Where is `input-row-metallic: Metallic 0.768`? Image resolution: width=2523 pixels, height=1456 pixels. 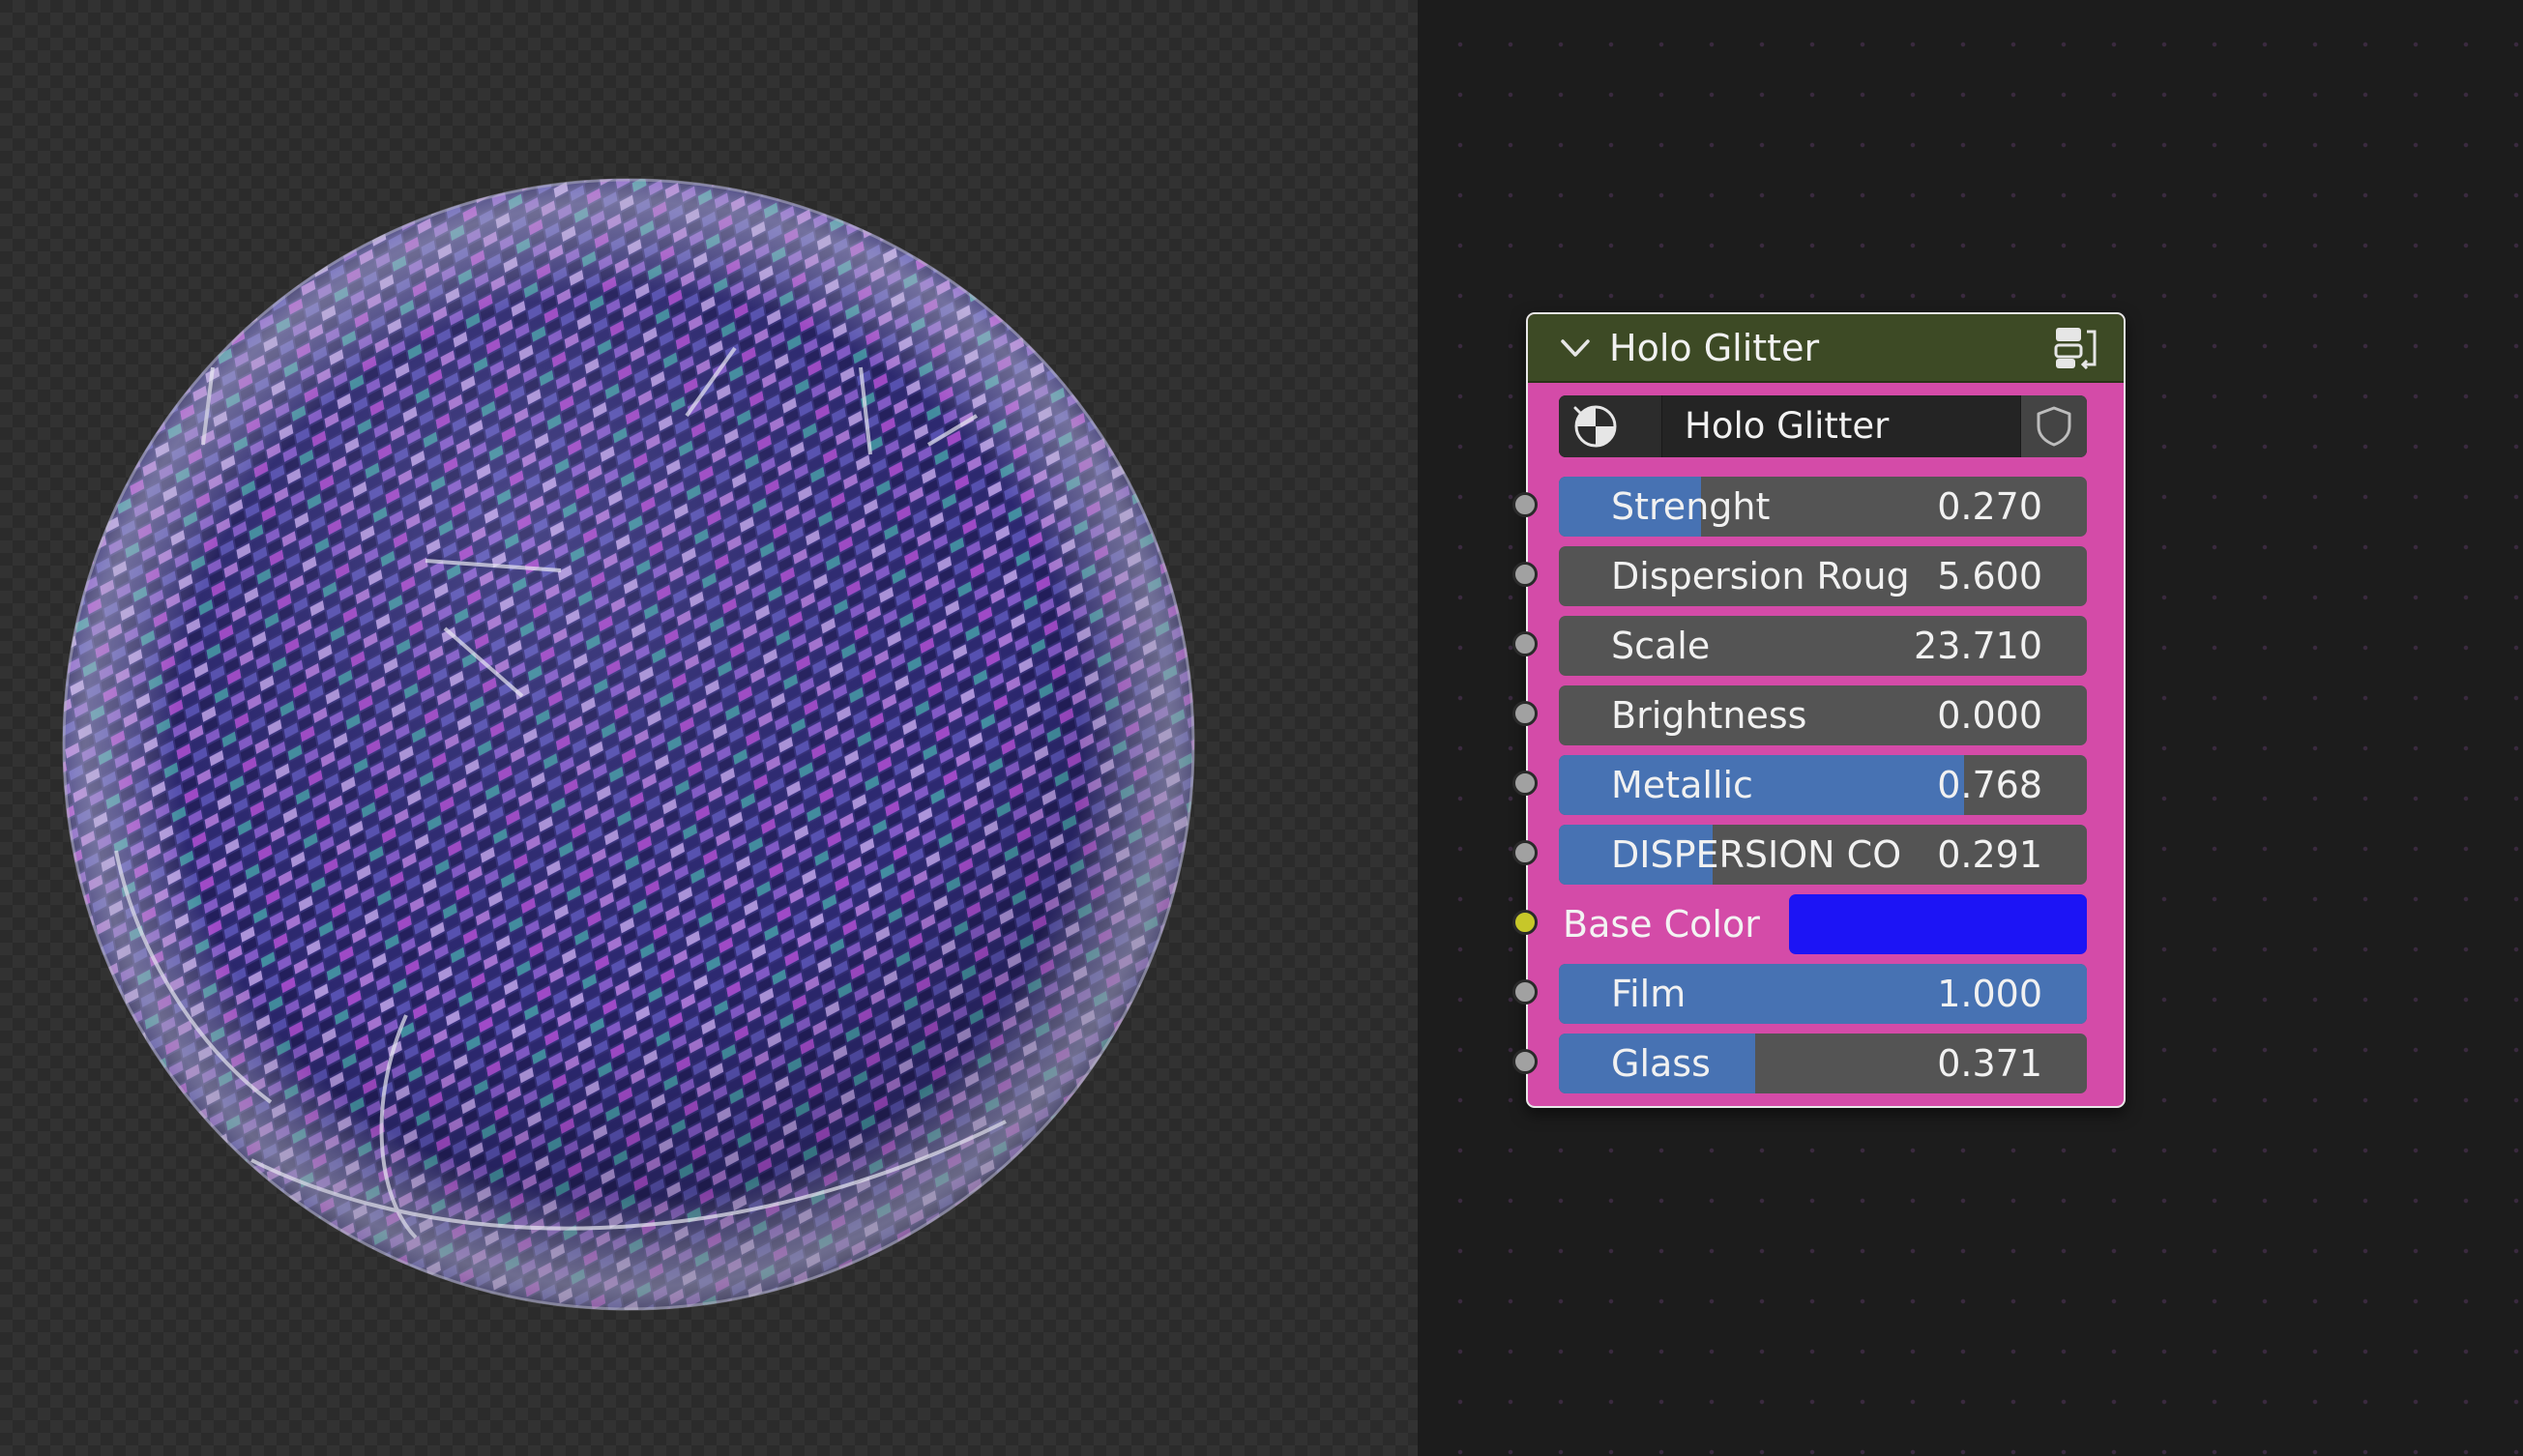 input-row-metallic: Metallic 0.768 is located at coordinates (1819, 785).